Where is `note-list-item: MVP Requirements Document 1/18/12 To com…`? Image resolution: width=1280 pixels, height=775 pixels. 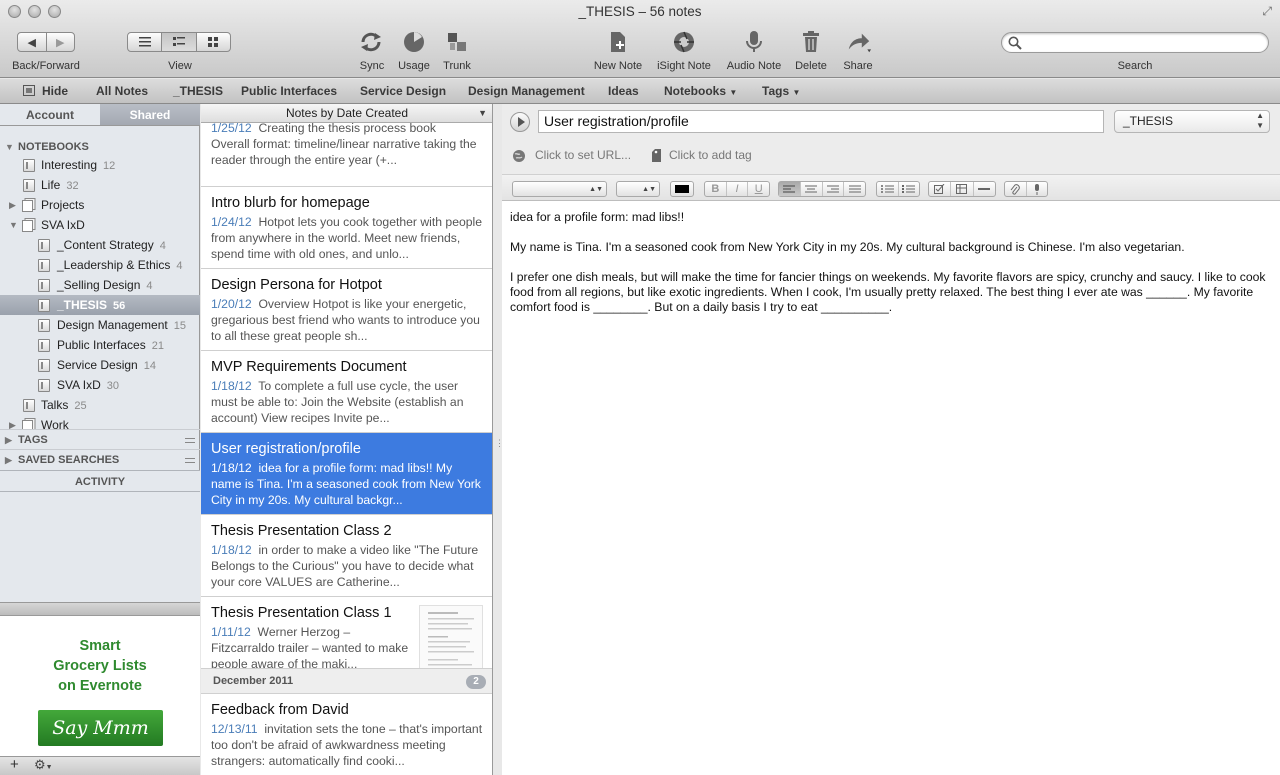
note-list-item: MVP Requirements Document 1/18/12 To com… is located at coordinates (346, 392).